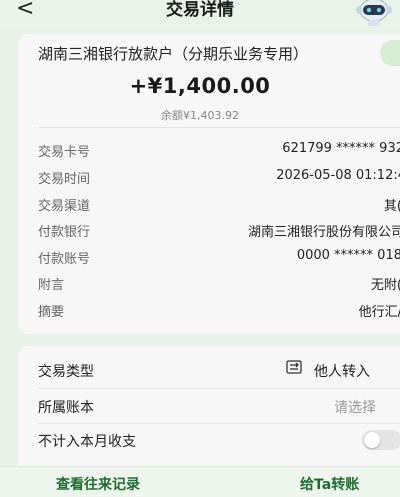  Describe the element at coordinates (64, 179) in the screenshot. I see `time-label: 交易时间` at that location.